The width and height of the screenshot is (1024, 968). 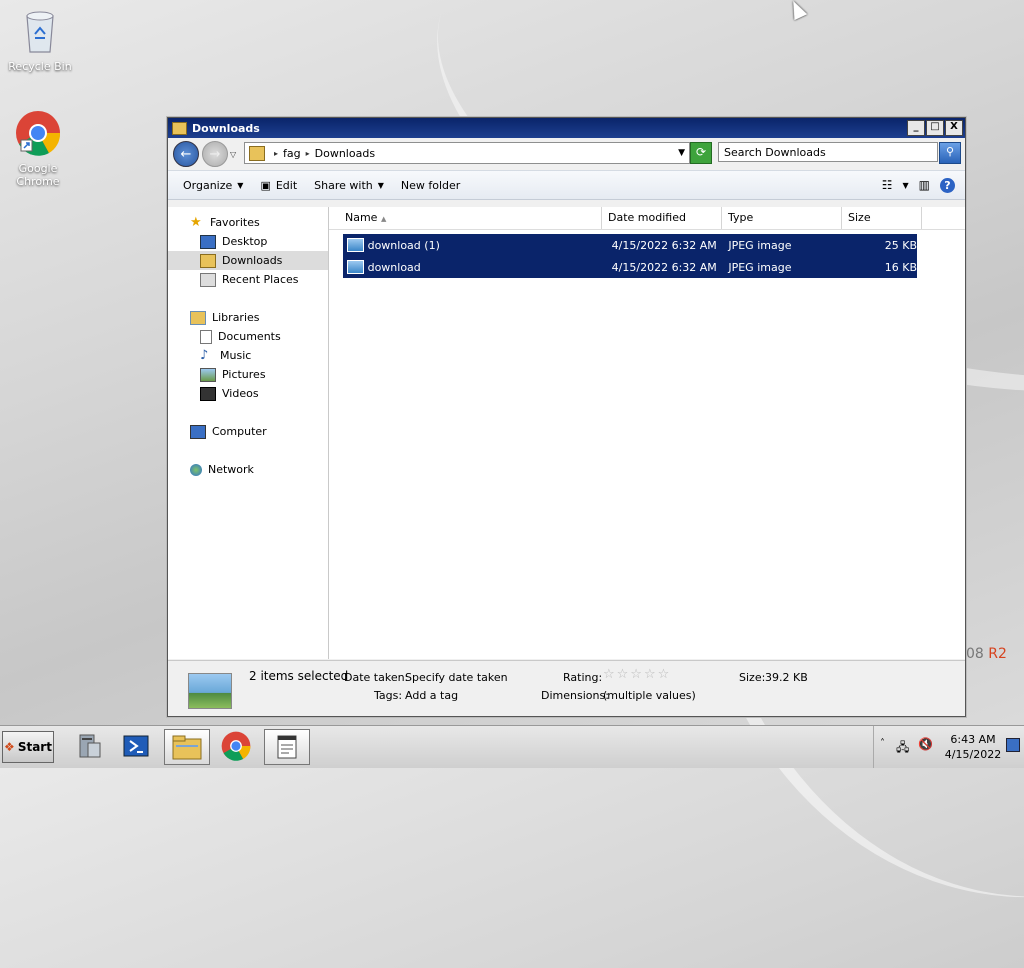 What do you see at coordinates (431, 695) in the screenshot?
I see `tags-field: Add a tag` at bounding box center [431, 695].